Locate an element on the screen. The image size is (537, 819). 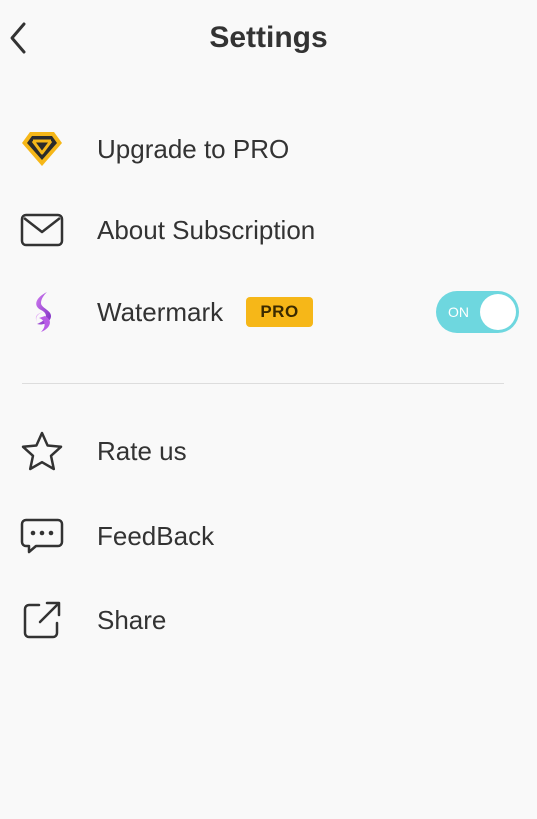
pro-badge: PRO is located at coordinates (279, 312).